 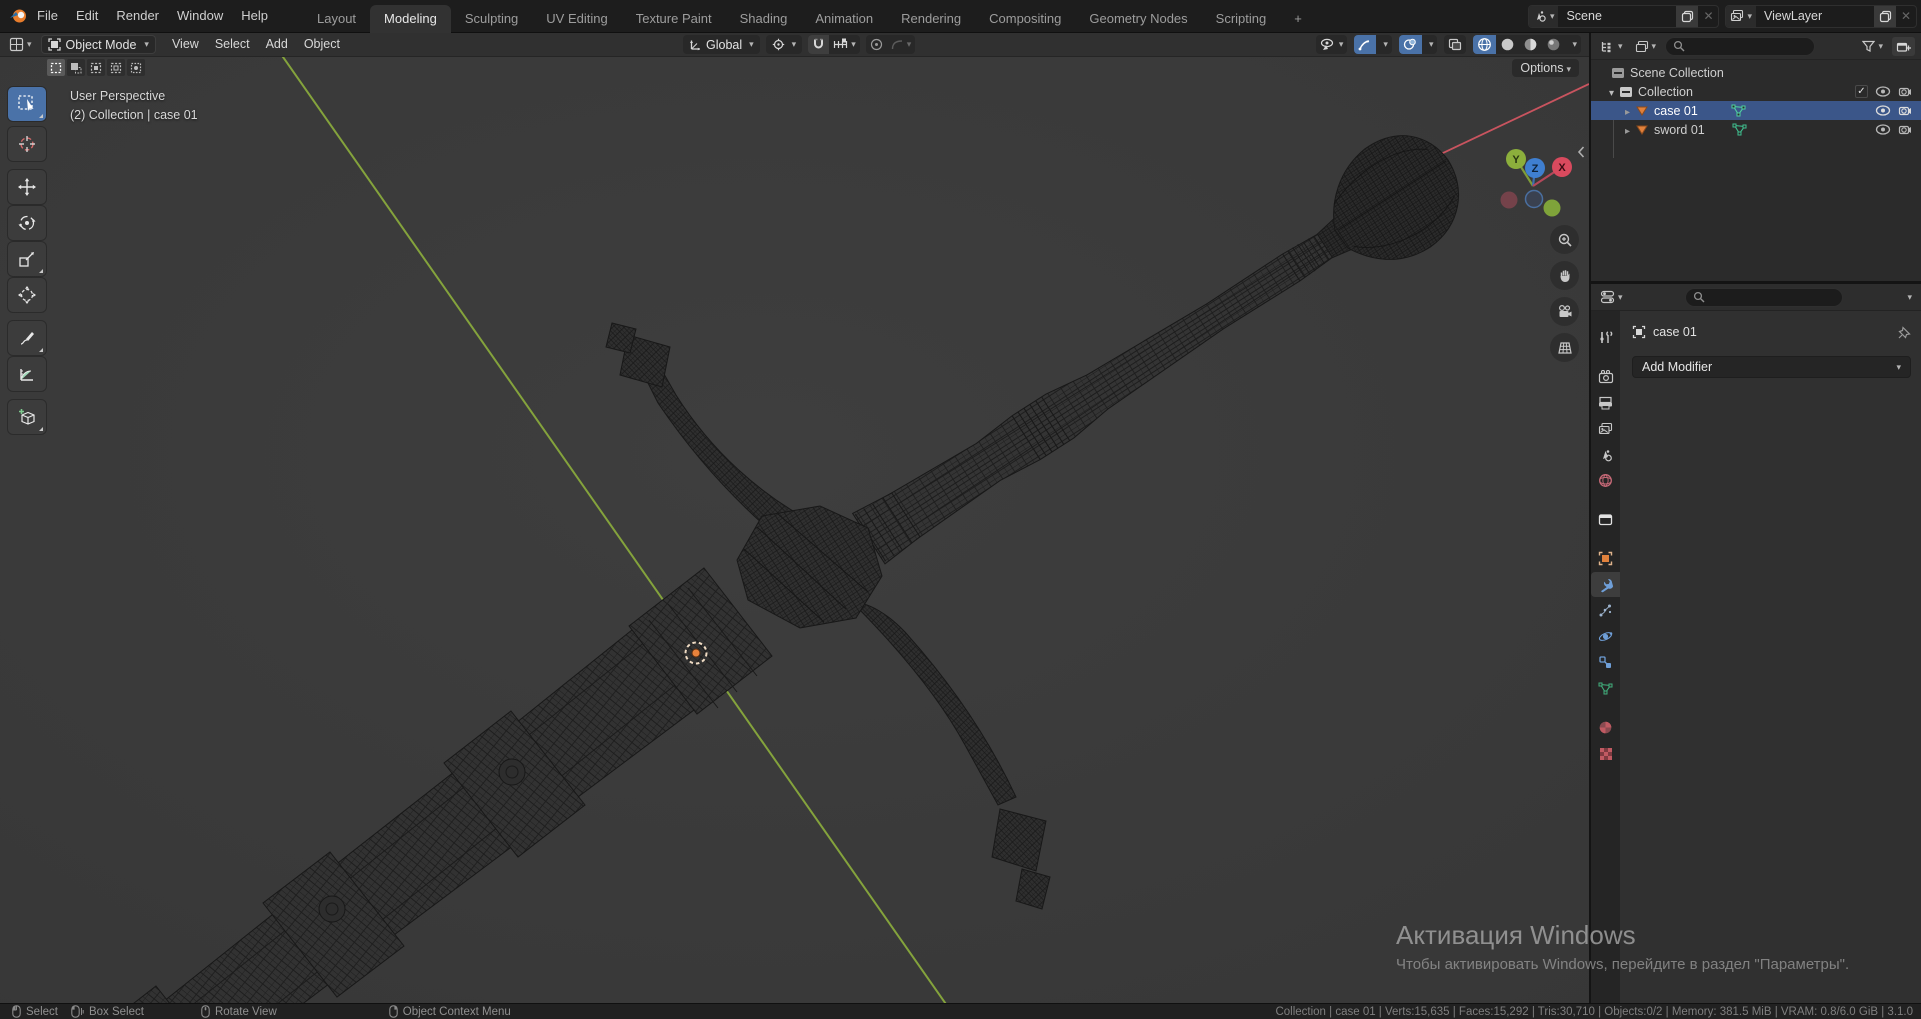 What do you see at coordinates (116, 67) in the screenshot?
I see `select-mode-invert` at bounding box center [116, 67].